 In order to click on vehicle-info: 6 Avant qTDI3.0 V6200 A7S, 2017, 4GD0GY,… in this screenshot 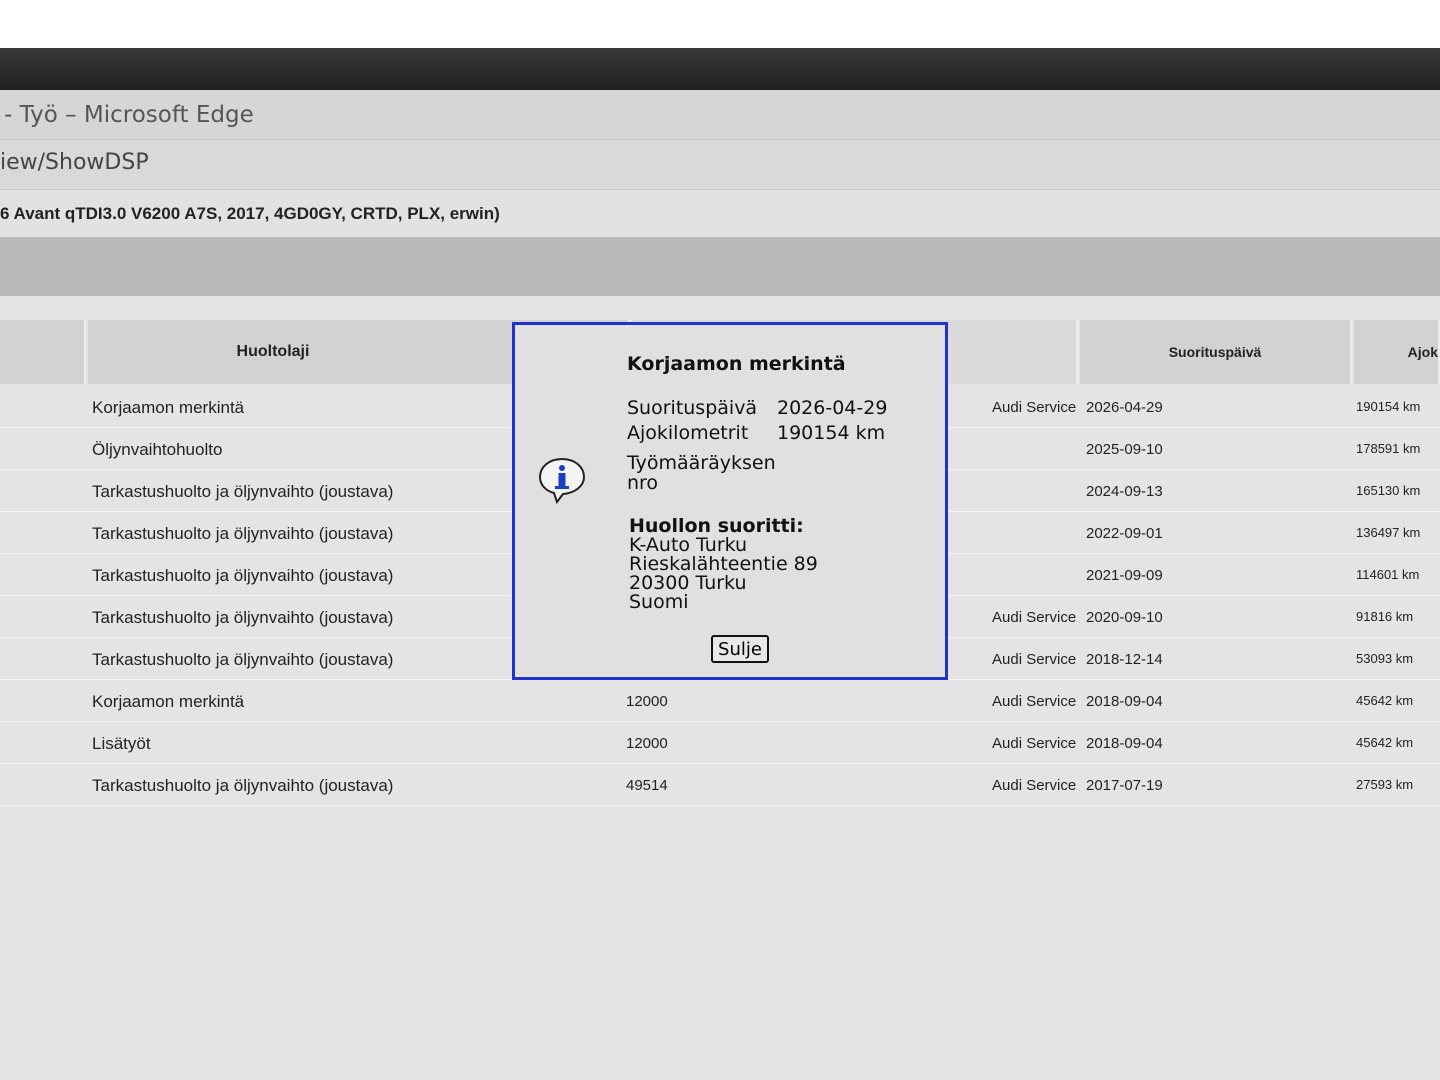, I will do `click(250, 213)`.